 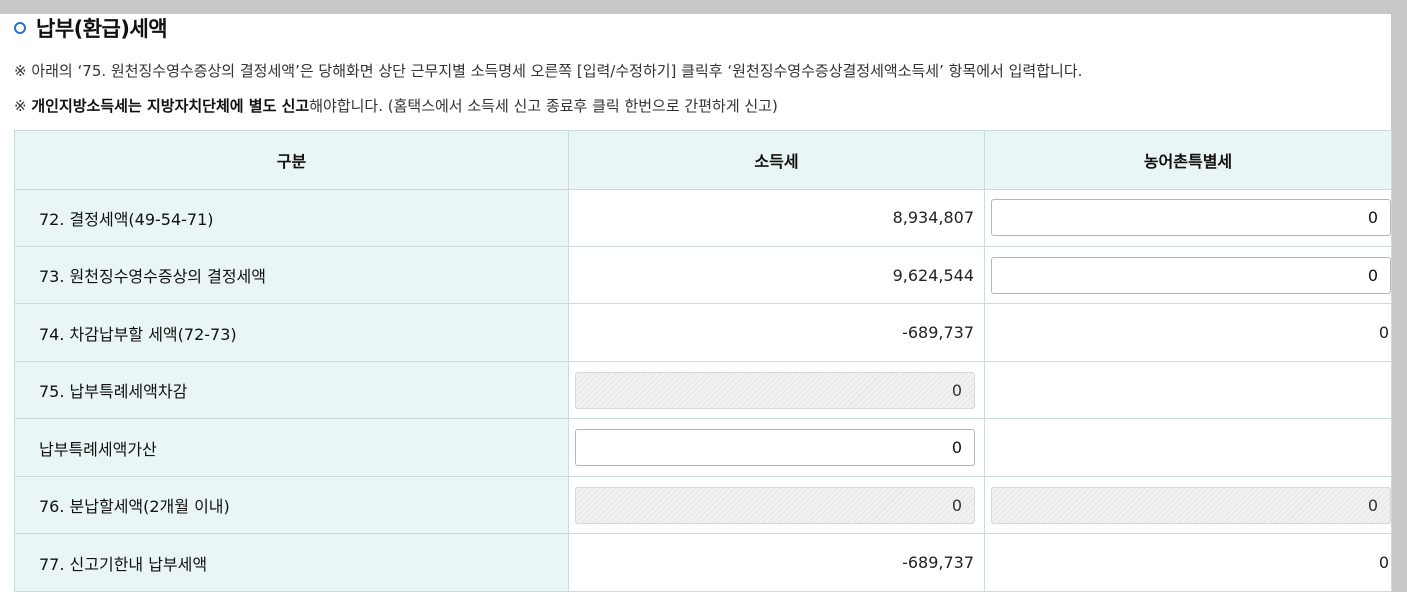 I want to click on table-row: 73. 원천징수영수증상의 결정세액 9,624,544, so click(x=703, y=275).